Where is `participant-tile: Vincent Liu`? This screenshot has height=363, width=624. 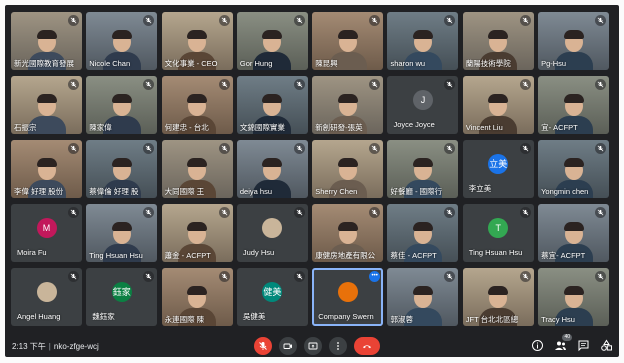
participant-tile: Vincent Liu is located at coordinates (498, 105).